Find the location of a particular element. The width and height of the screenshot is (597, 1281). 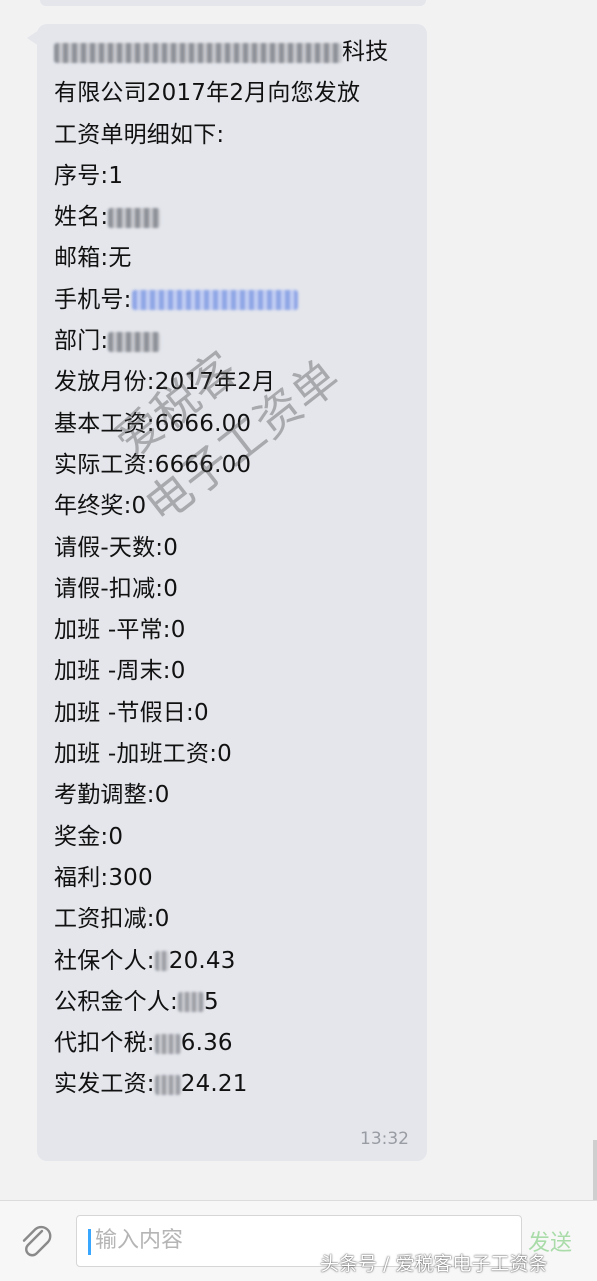

bonus-line: 奖金:0 is located at coordinates (89, 836).